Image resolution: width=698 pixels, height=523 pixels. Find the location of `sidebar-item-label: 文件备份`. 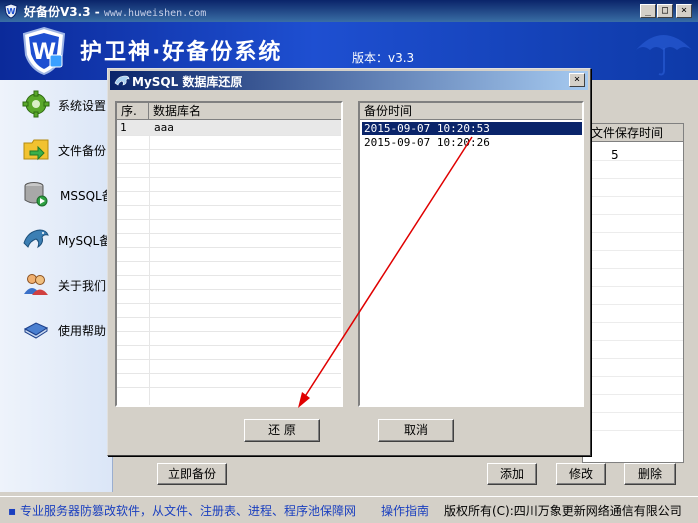

sidebar-item-label: 文件备份 is located at coordinates (82, 151).